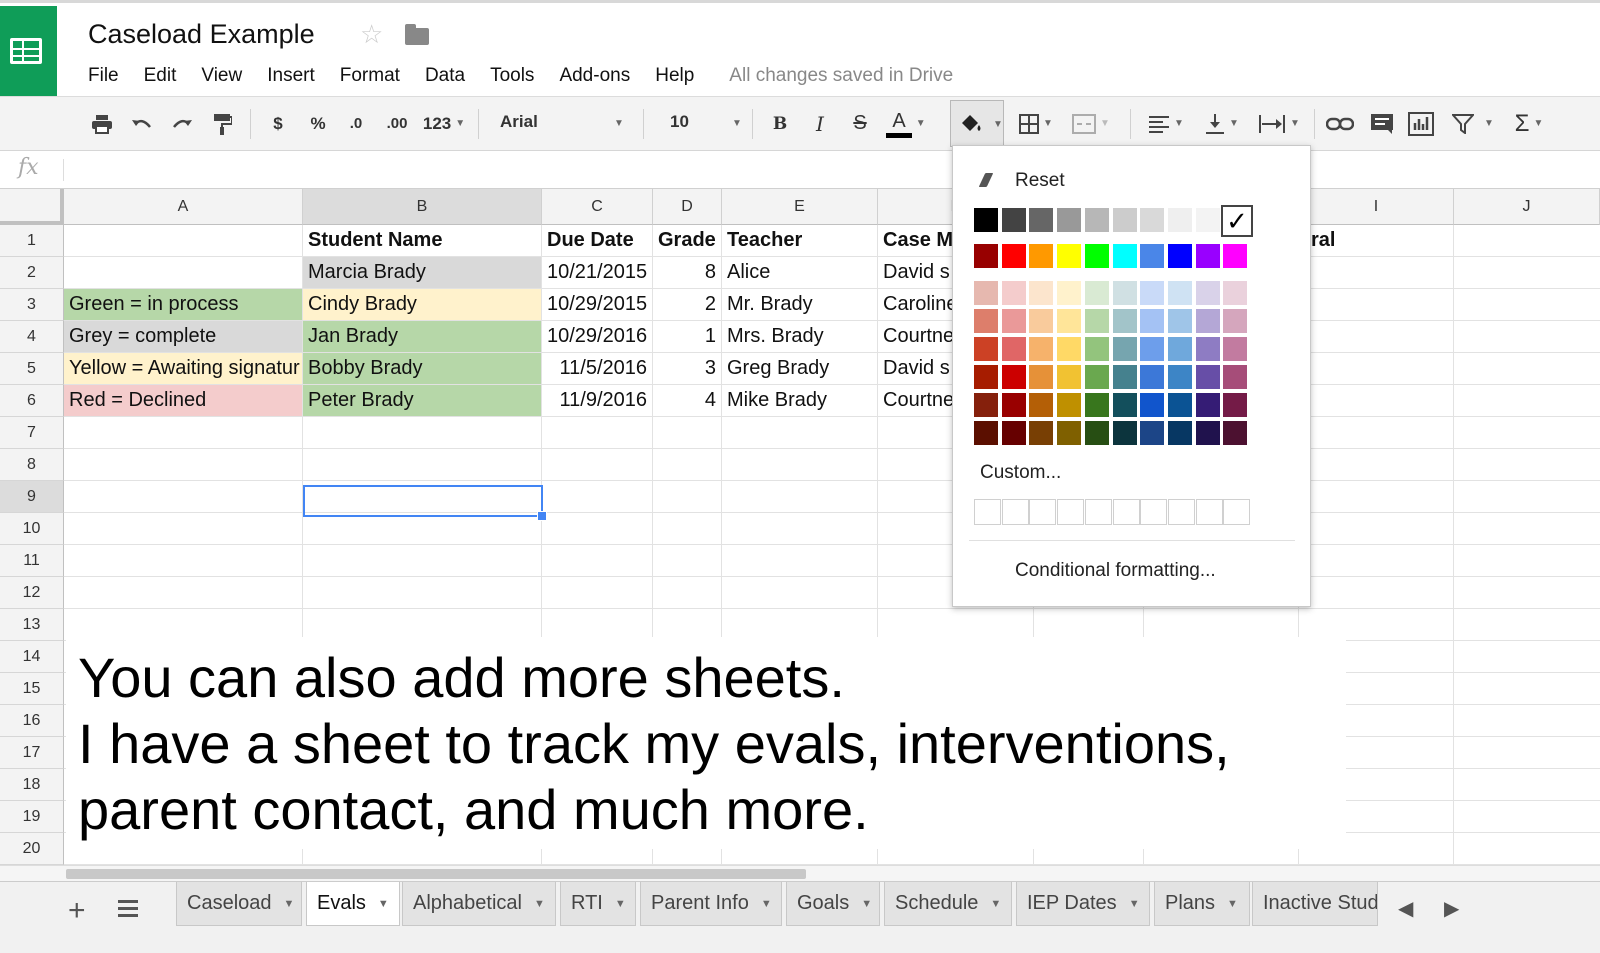 This screenshot has width=1600, height=953. What do you see at coordinates (1279, 123) in the screenshot?
I see `text-wrapping-button: ▼` at bounding box center [1279, 123].